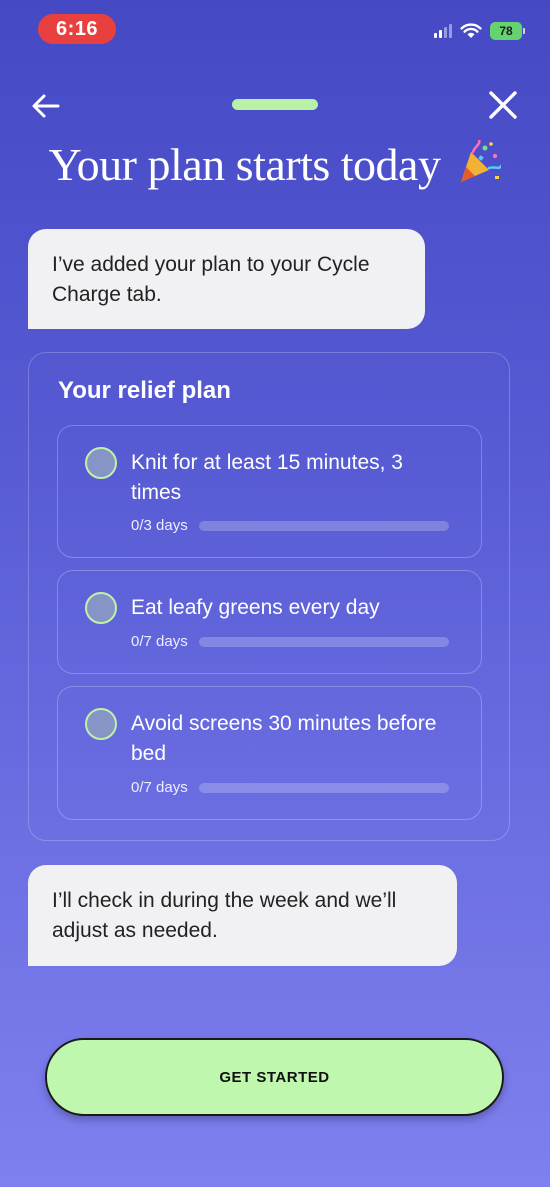 This screenshot has height=1187, width=550. Describe the element at coordinates (46, 106) in the screenshot. I see `arrow-left-icon` at that location.